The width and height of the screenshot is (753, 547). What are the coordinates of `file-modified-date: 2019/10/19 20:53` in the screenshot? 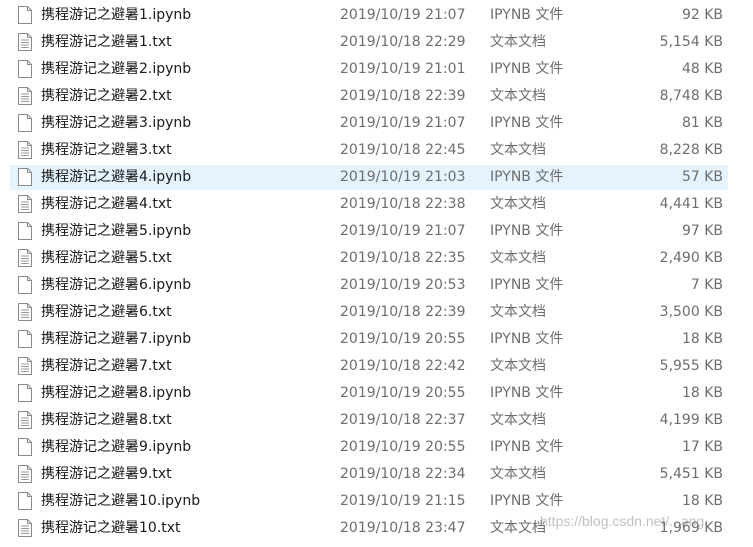 It's located at (403, 285).